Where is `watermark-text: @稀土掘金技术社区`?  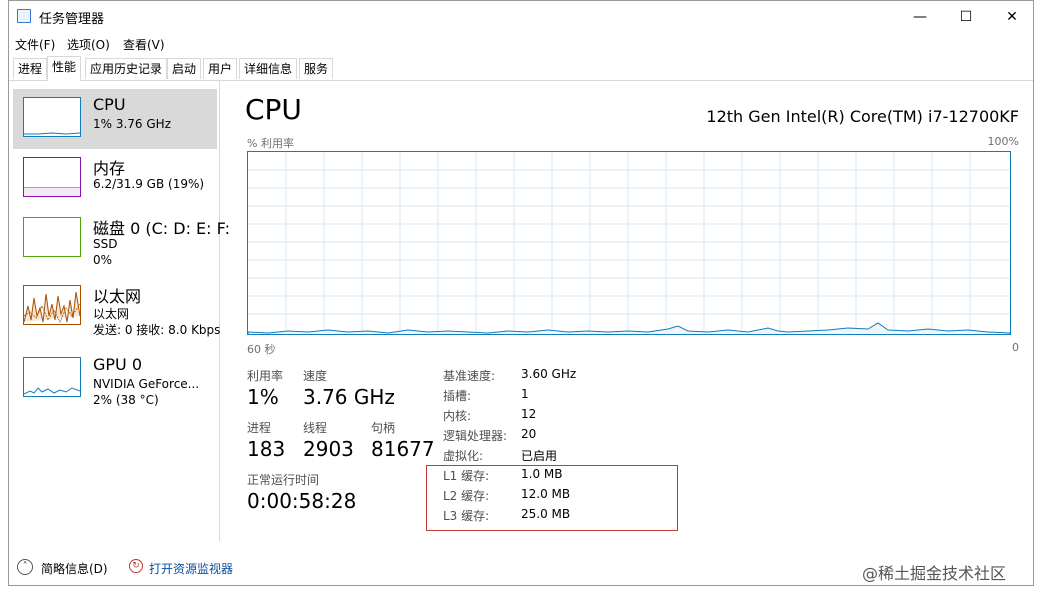
watermark-text: @稀土掘金技术社区 is located at coordinates (934, 573).